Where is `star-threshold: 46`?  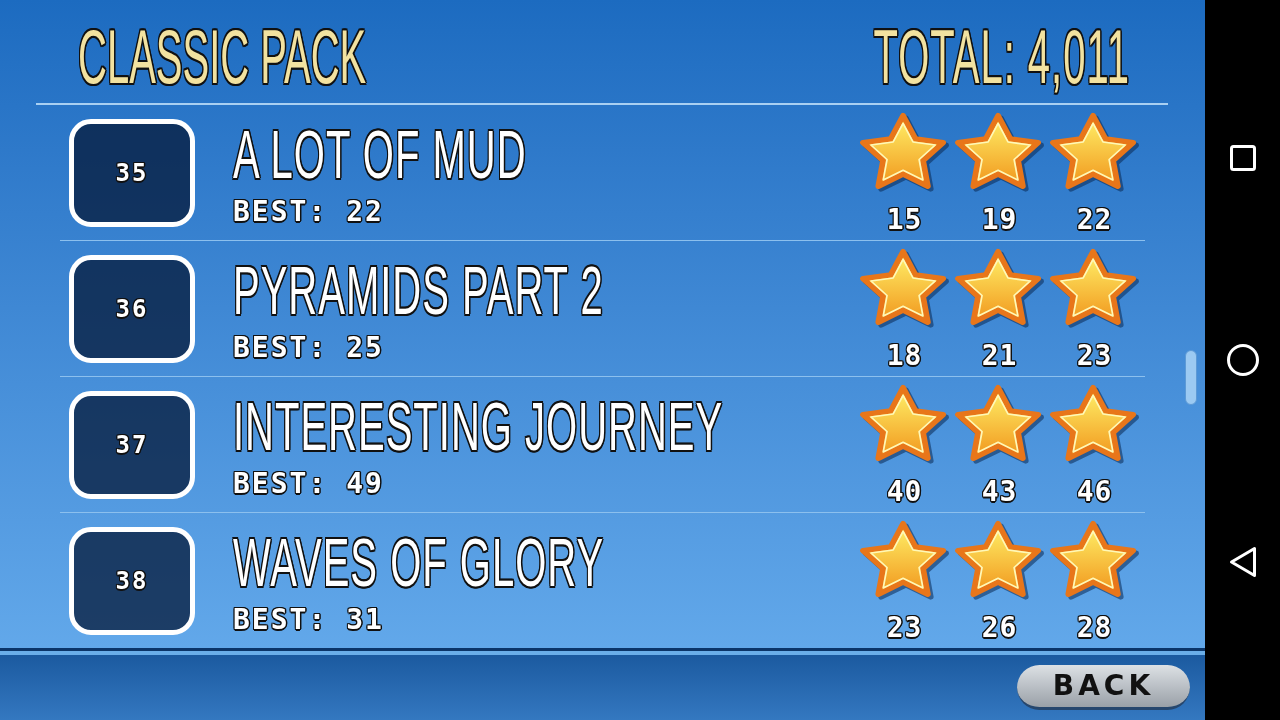 star-threshold: 46 is located at coordinates (1094, 491).